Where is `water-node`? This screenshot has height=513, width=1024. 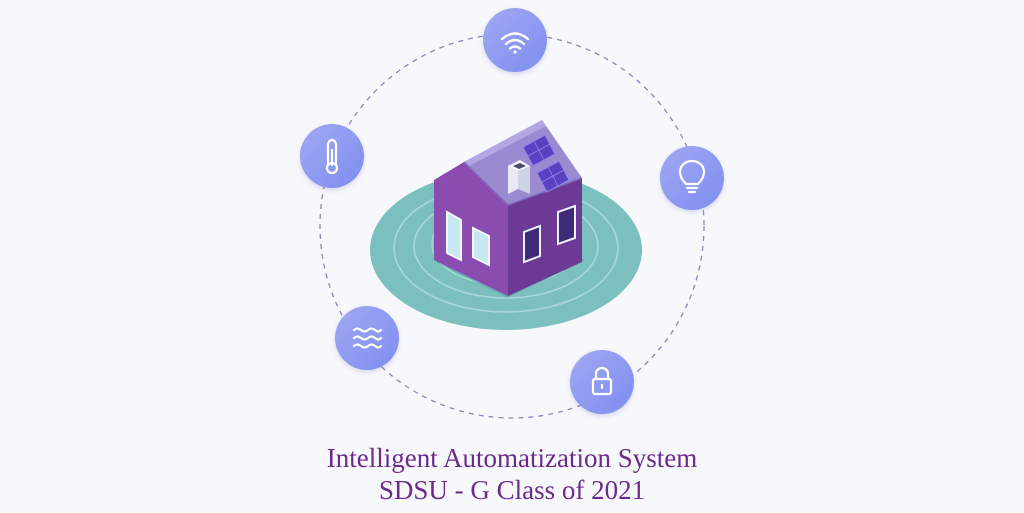 water-node is located at coordinates (367, 338).